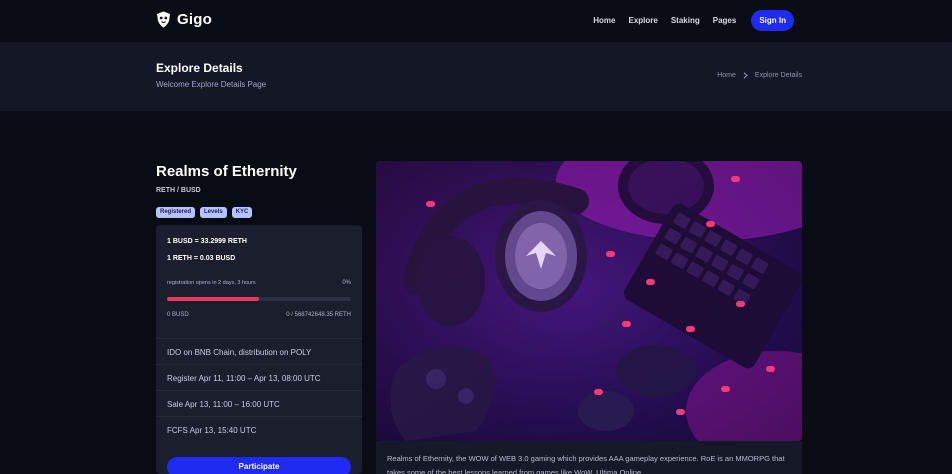 The width and height of the screenshot is (952, 474). What do you see at coordinates (178, 315) in the screenshot?
I see `raised-busd: 0 BUSD` at bounding box center [178, 315].